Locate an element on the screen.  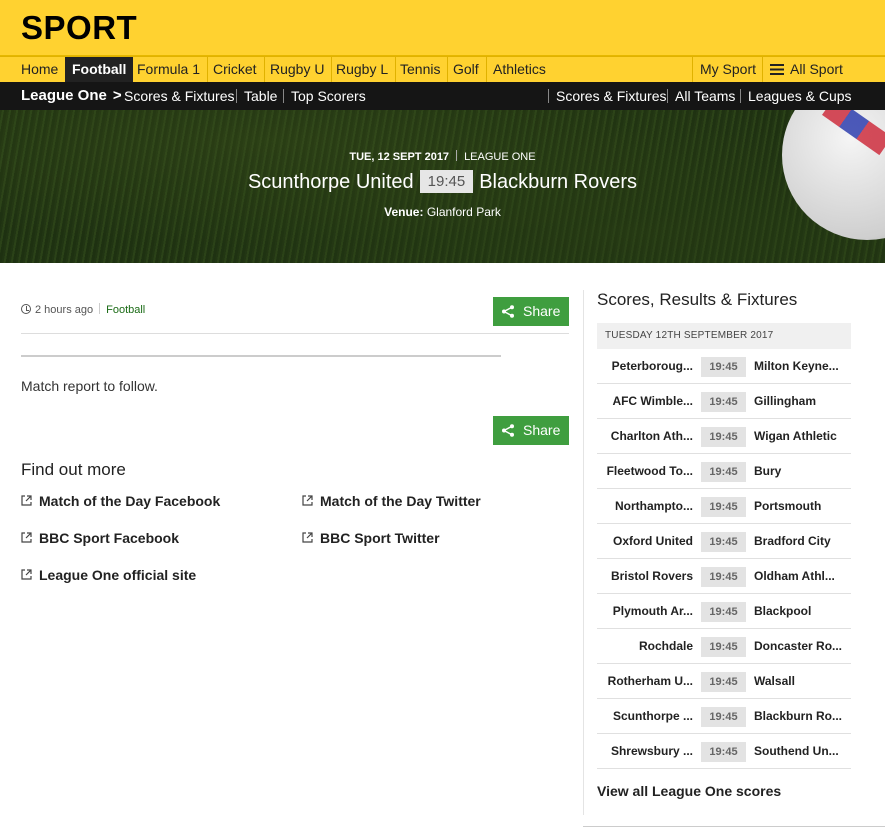
fixture-home-team: Rochdale is located at coordinates (665, 646).